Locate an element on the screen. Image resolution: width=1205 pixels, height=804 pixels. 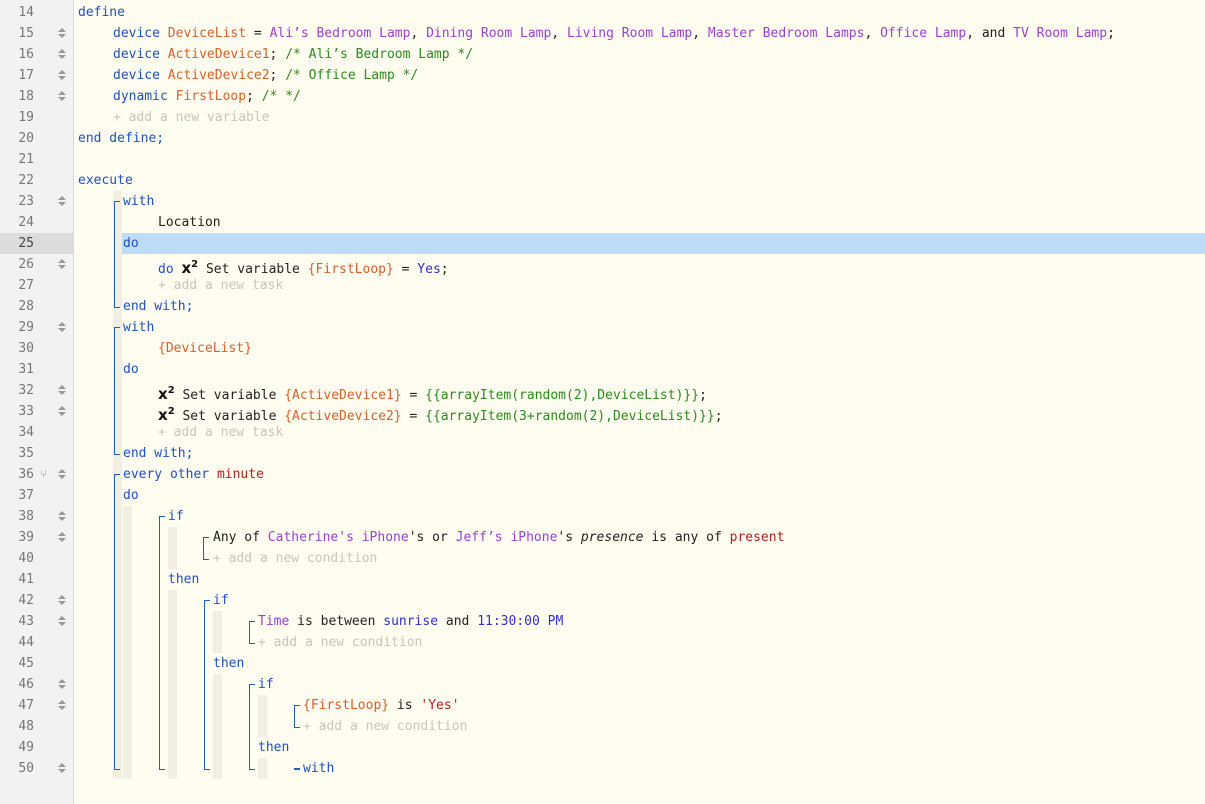
token-other: other is located at coordinates (189, 474).